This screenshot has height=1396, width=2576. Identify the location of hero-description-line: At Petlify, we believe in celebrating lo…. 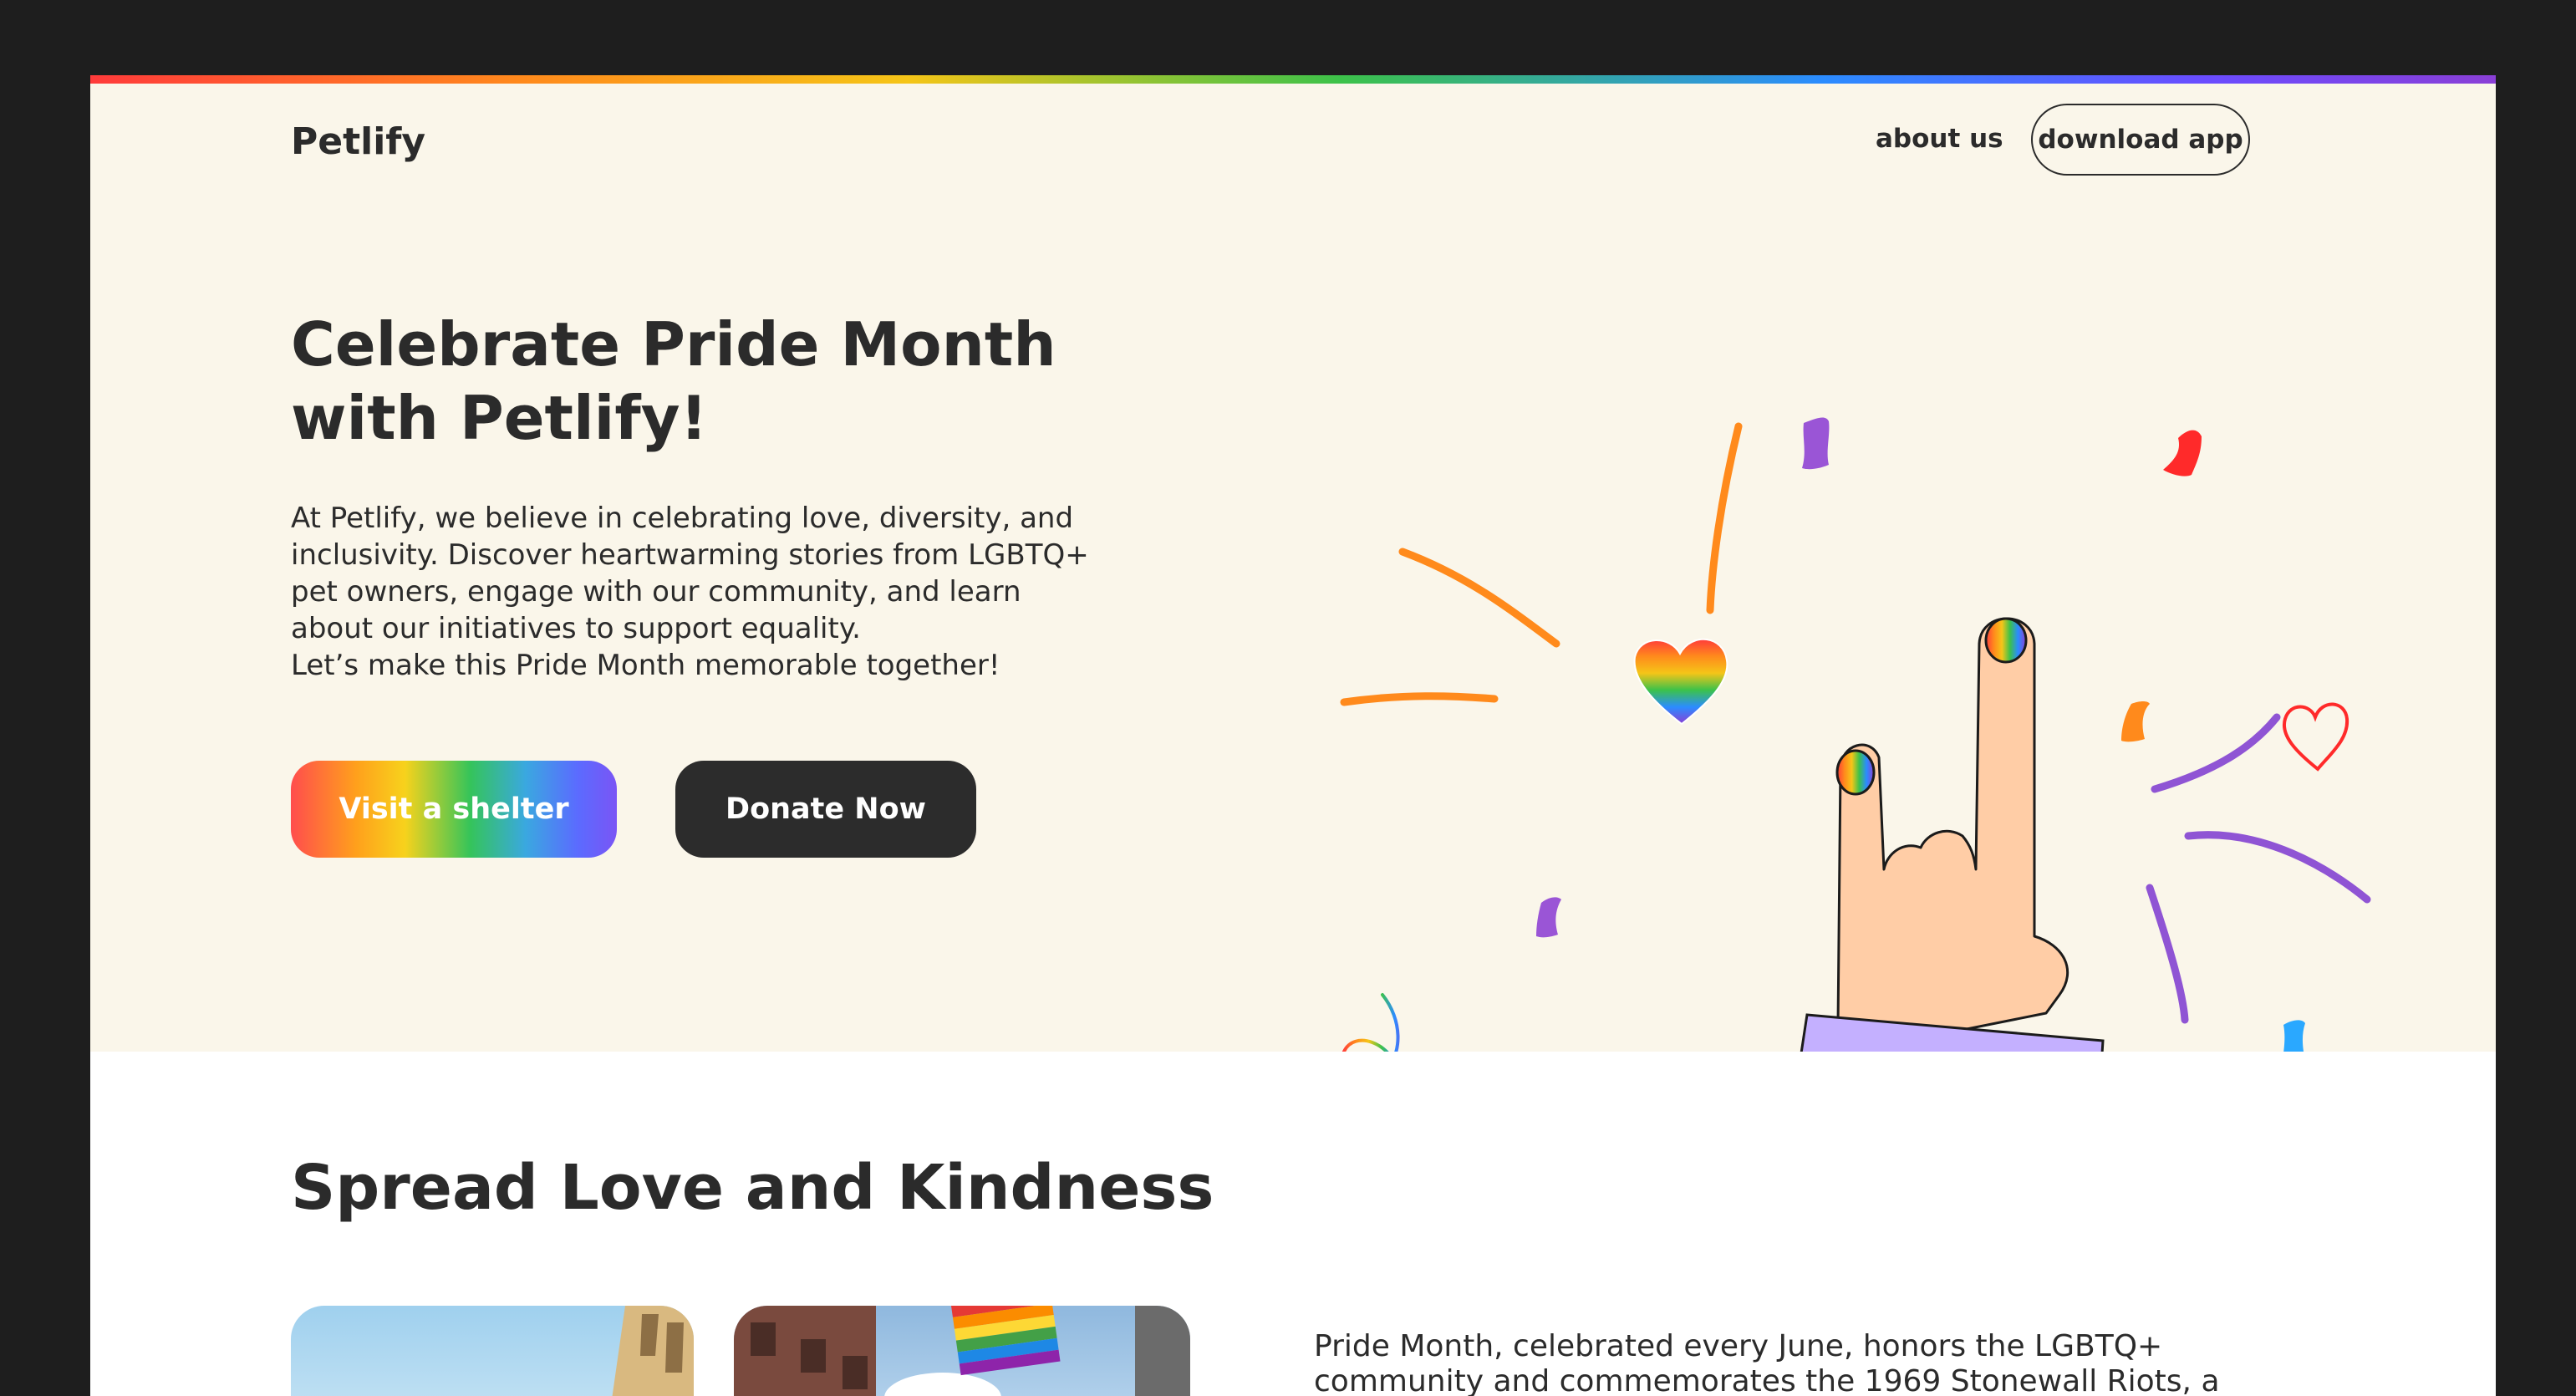
(682, 518).